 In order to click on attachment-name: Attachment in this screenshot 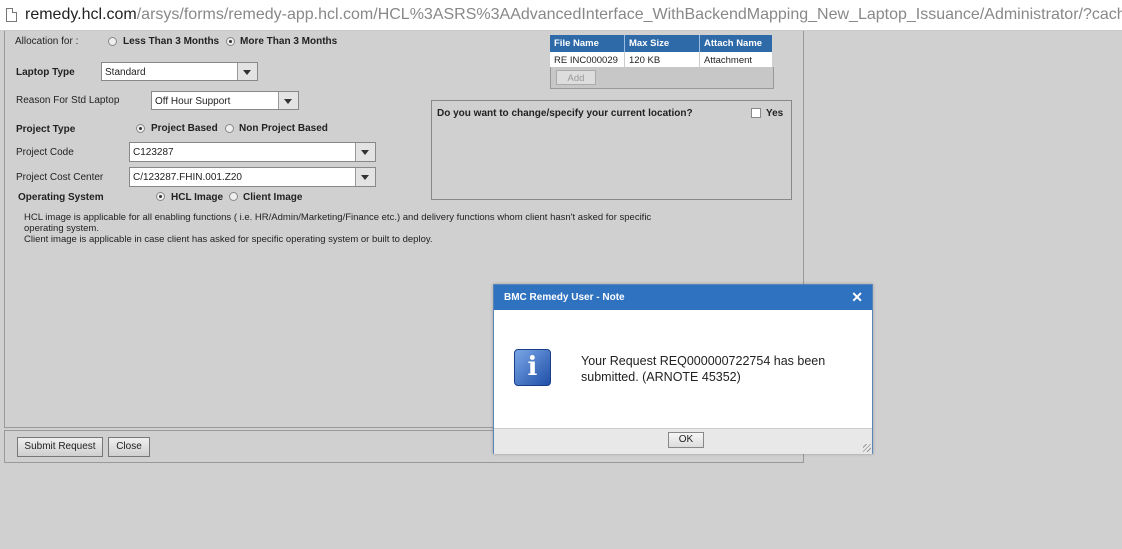, I will do `click(728, 60)`.